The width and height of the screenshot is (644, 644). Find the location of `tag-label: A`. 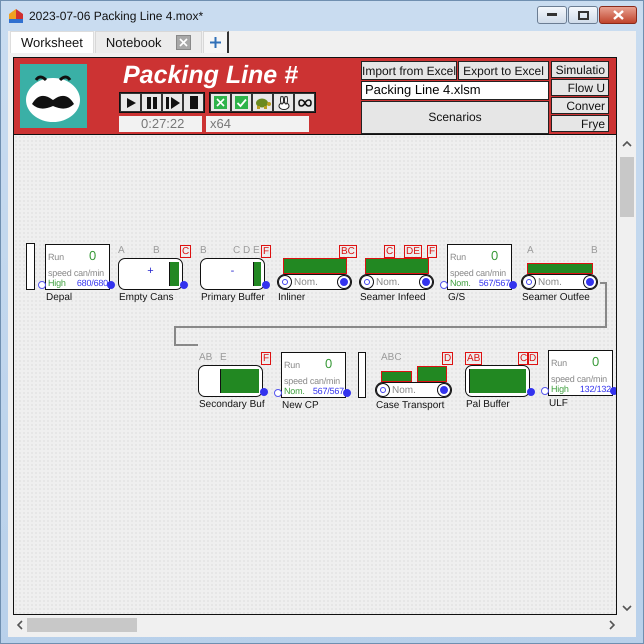

tag-label: A is located at coordinates (121, 250).